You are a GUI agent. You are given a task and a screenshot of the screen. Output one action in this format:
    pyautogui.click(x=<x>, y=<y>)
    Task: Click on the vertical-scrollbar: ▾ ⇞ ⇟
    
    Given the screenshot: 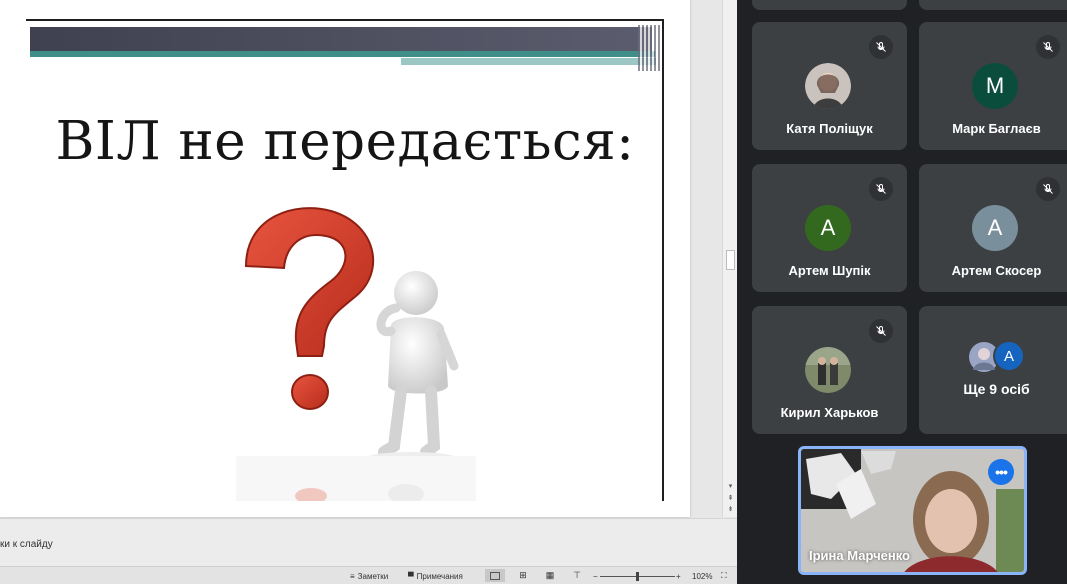 What is the action you would take?
    pyautogui.click(x=729, y=258)
    